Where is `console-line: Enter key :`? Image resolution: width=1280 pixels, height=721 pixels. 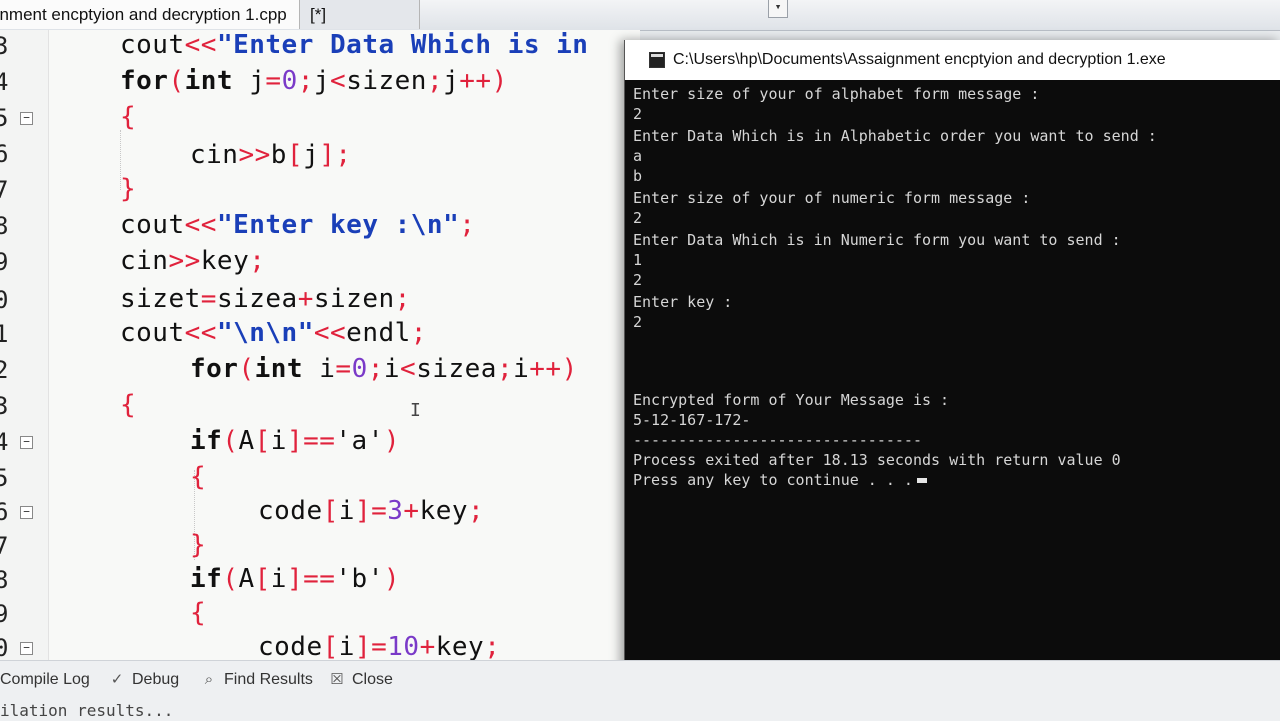
console-line: Enter key : is located at coordinates (683, 302).